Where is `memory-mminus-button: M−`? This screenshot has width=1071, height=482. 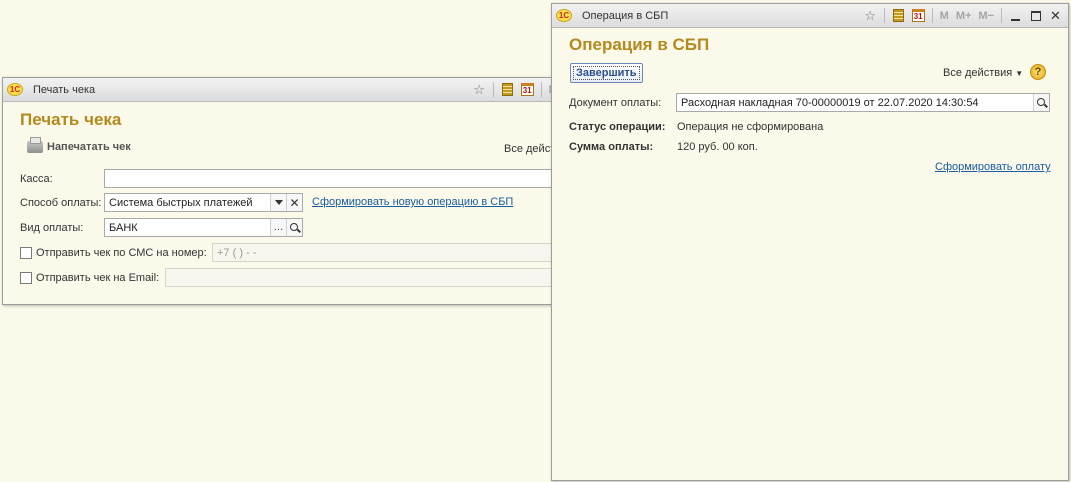 memory-mminus-button: M− is located at coordinates (986, 16).